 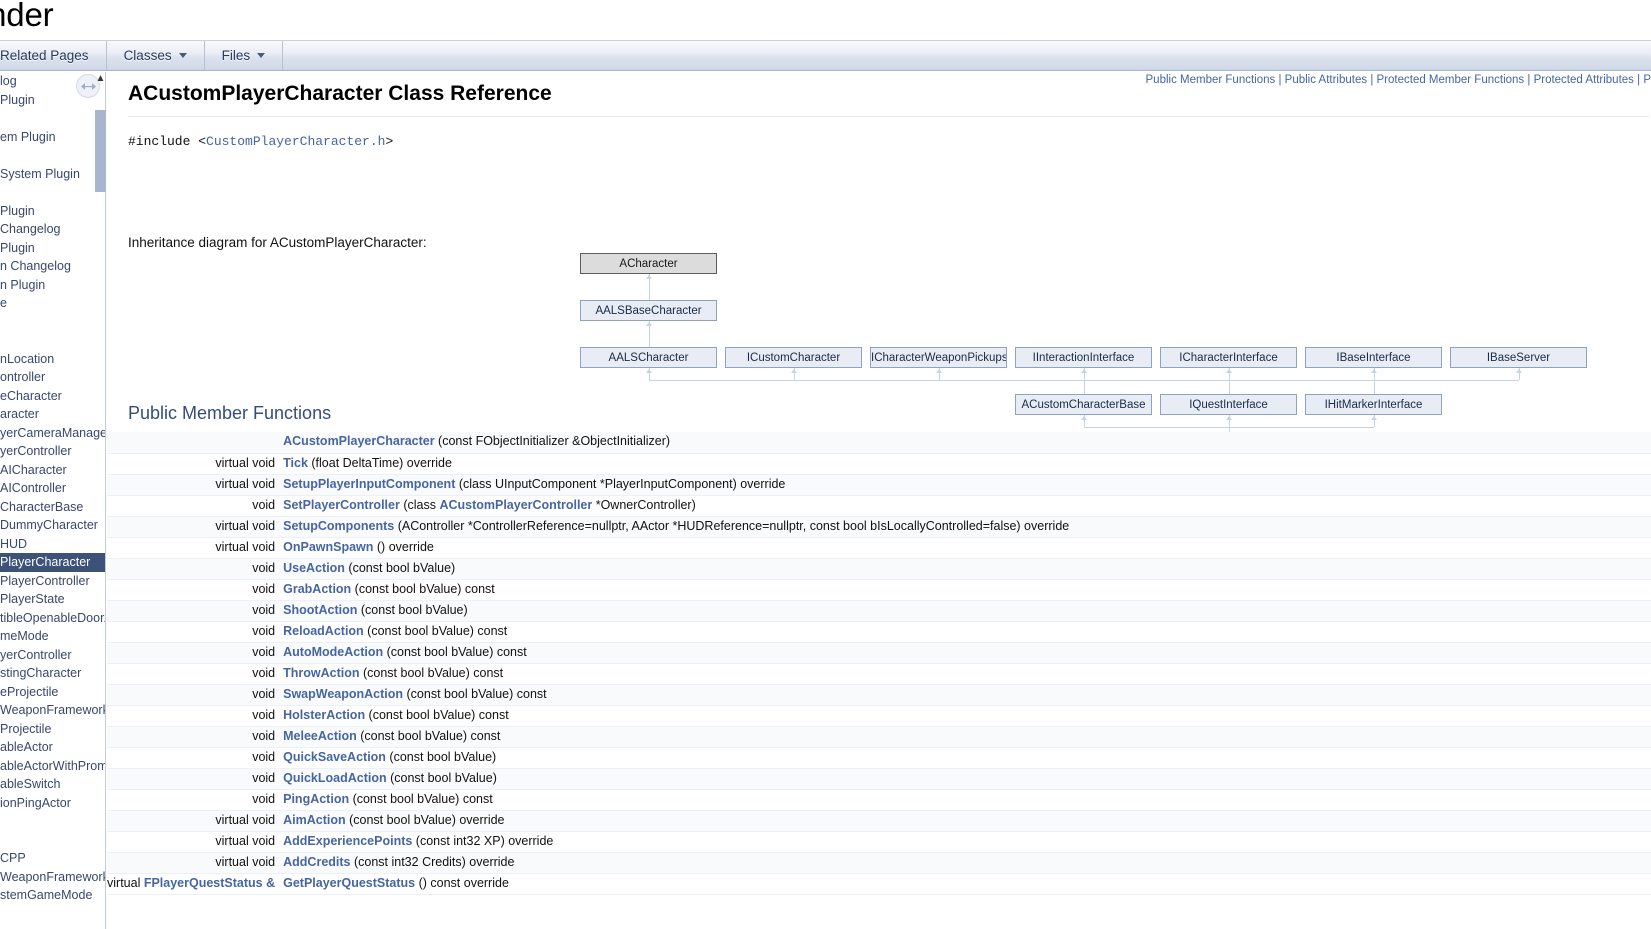 I want to click on member-arguments: (const bool bValue) const, so click(x=455, y=651).